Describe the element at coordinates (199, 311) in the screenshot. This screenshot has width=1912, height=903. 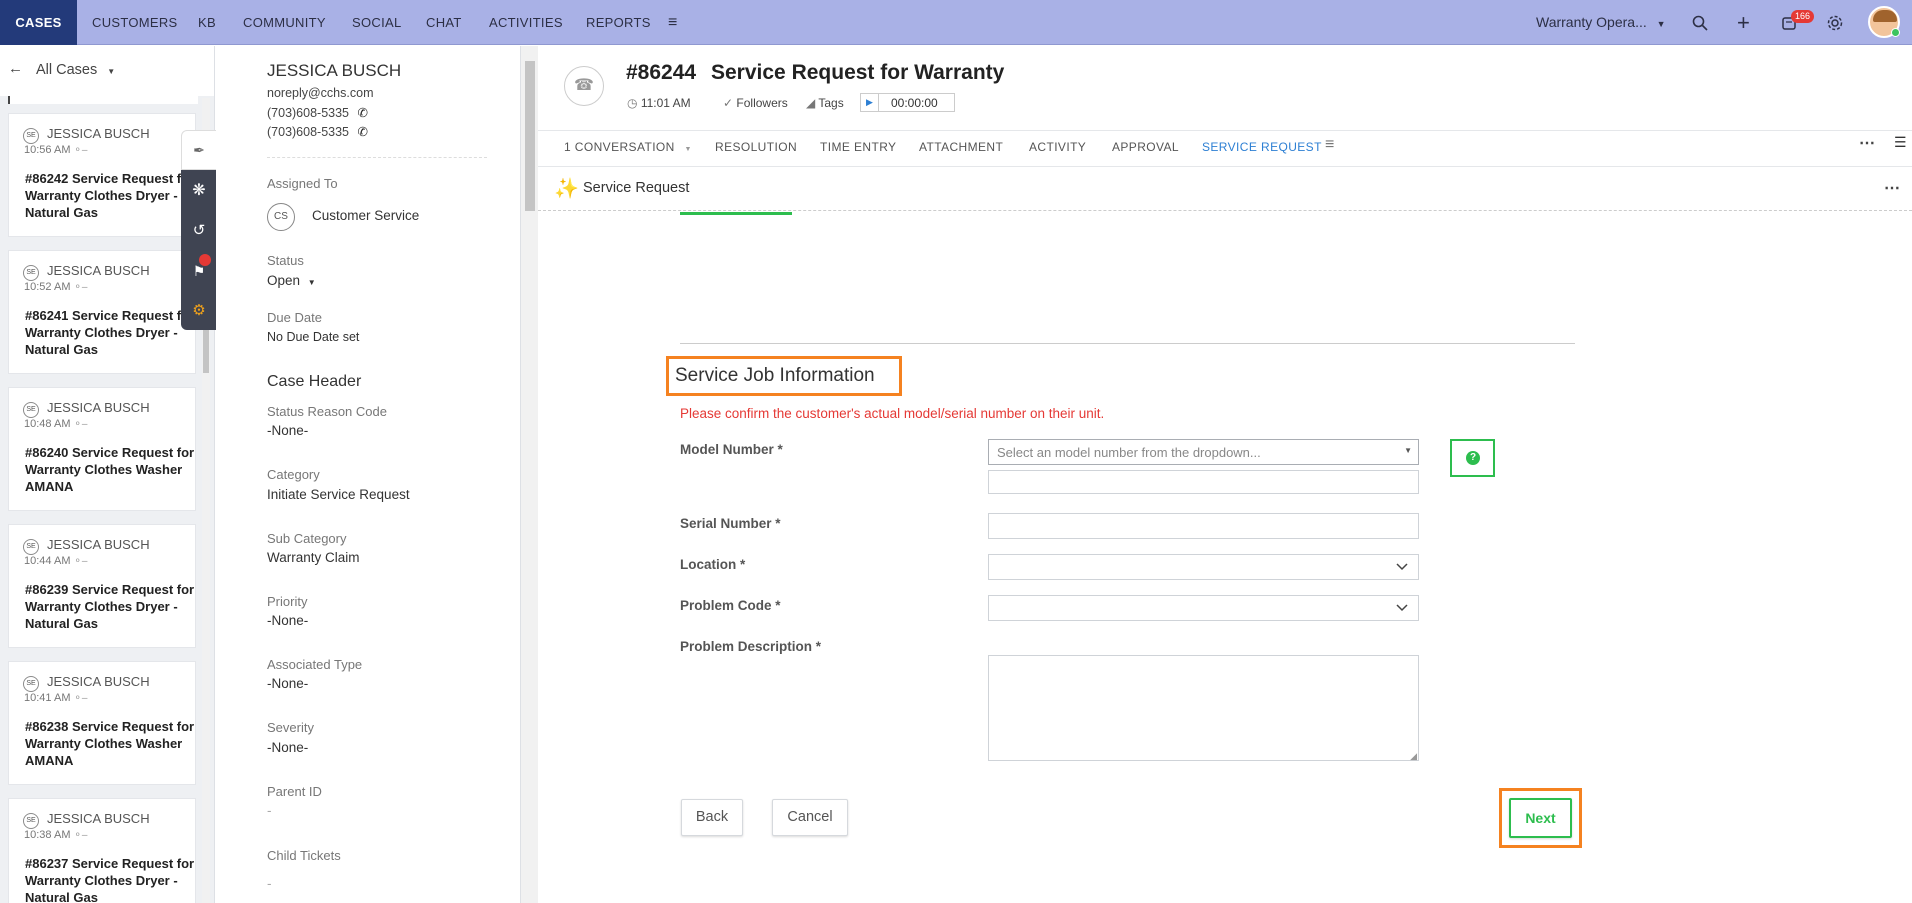
I see `workflow-icon: ⚙` at that location.